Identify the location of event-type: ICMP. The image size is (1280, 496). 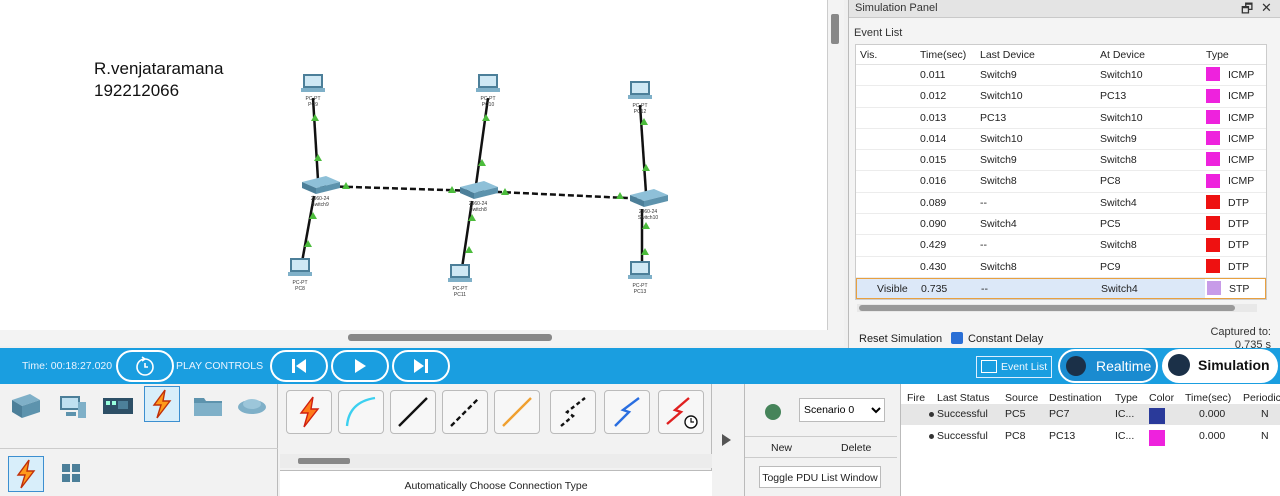
(1236, 160).